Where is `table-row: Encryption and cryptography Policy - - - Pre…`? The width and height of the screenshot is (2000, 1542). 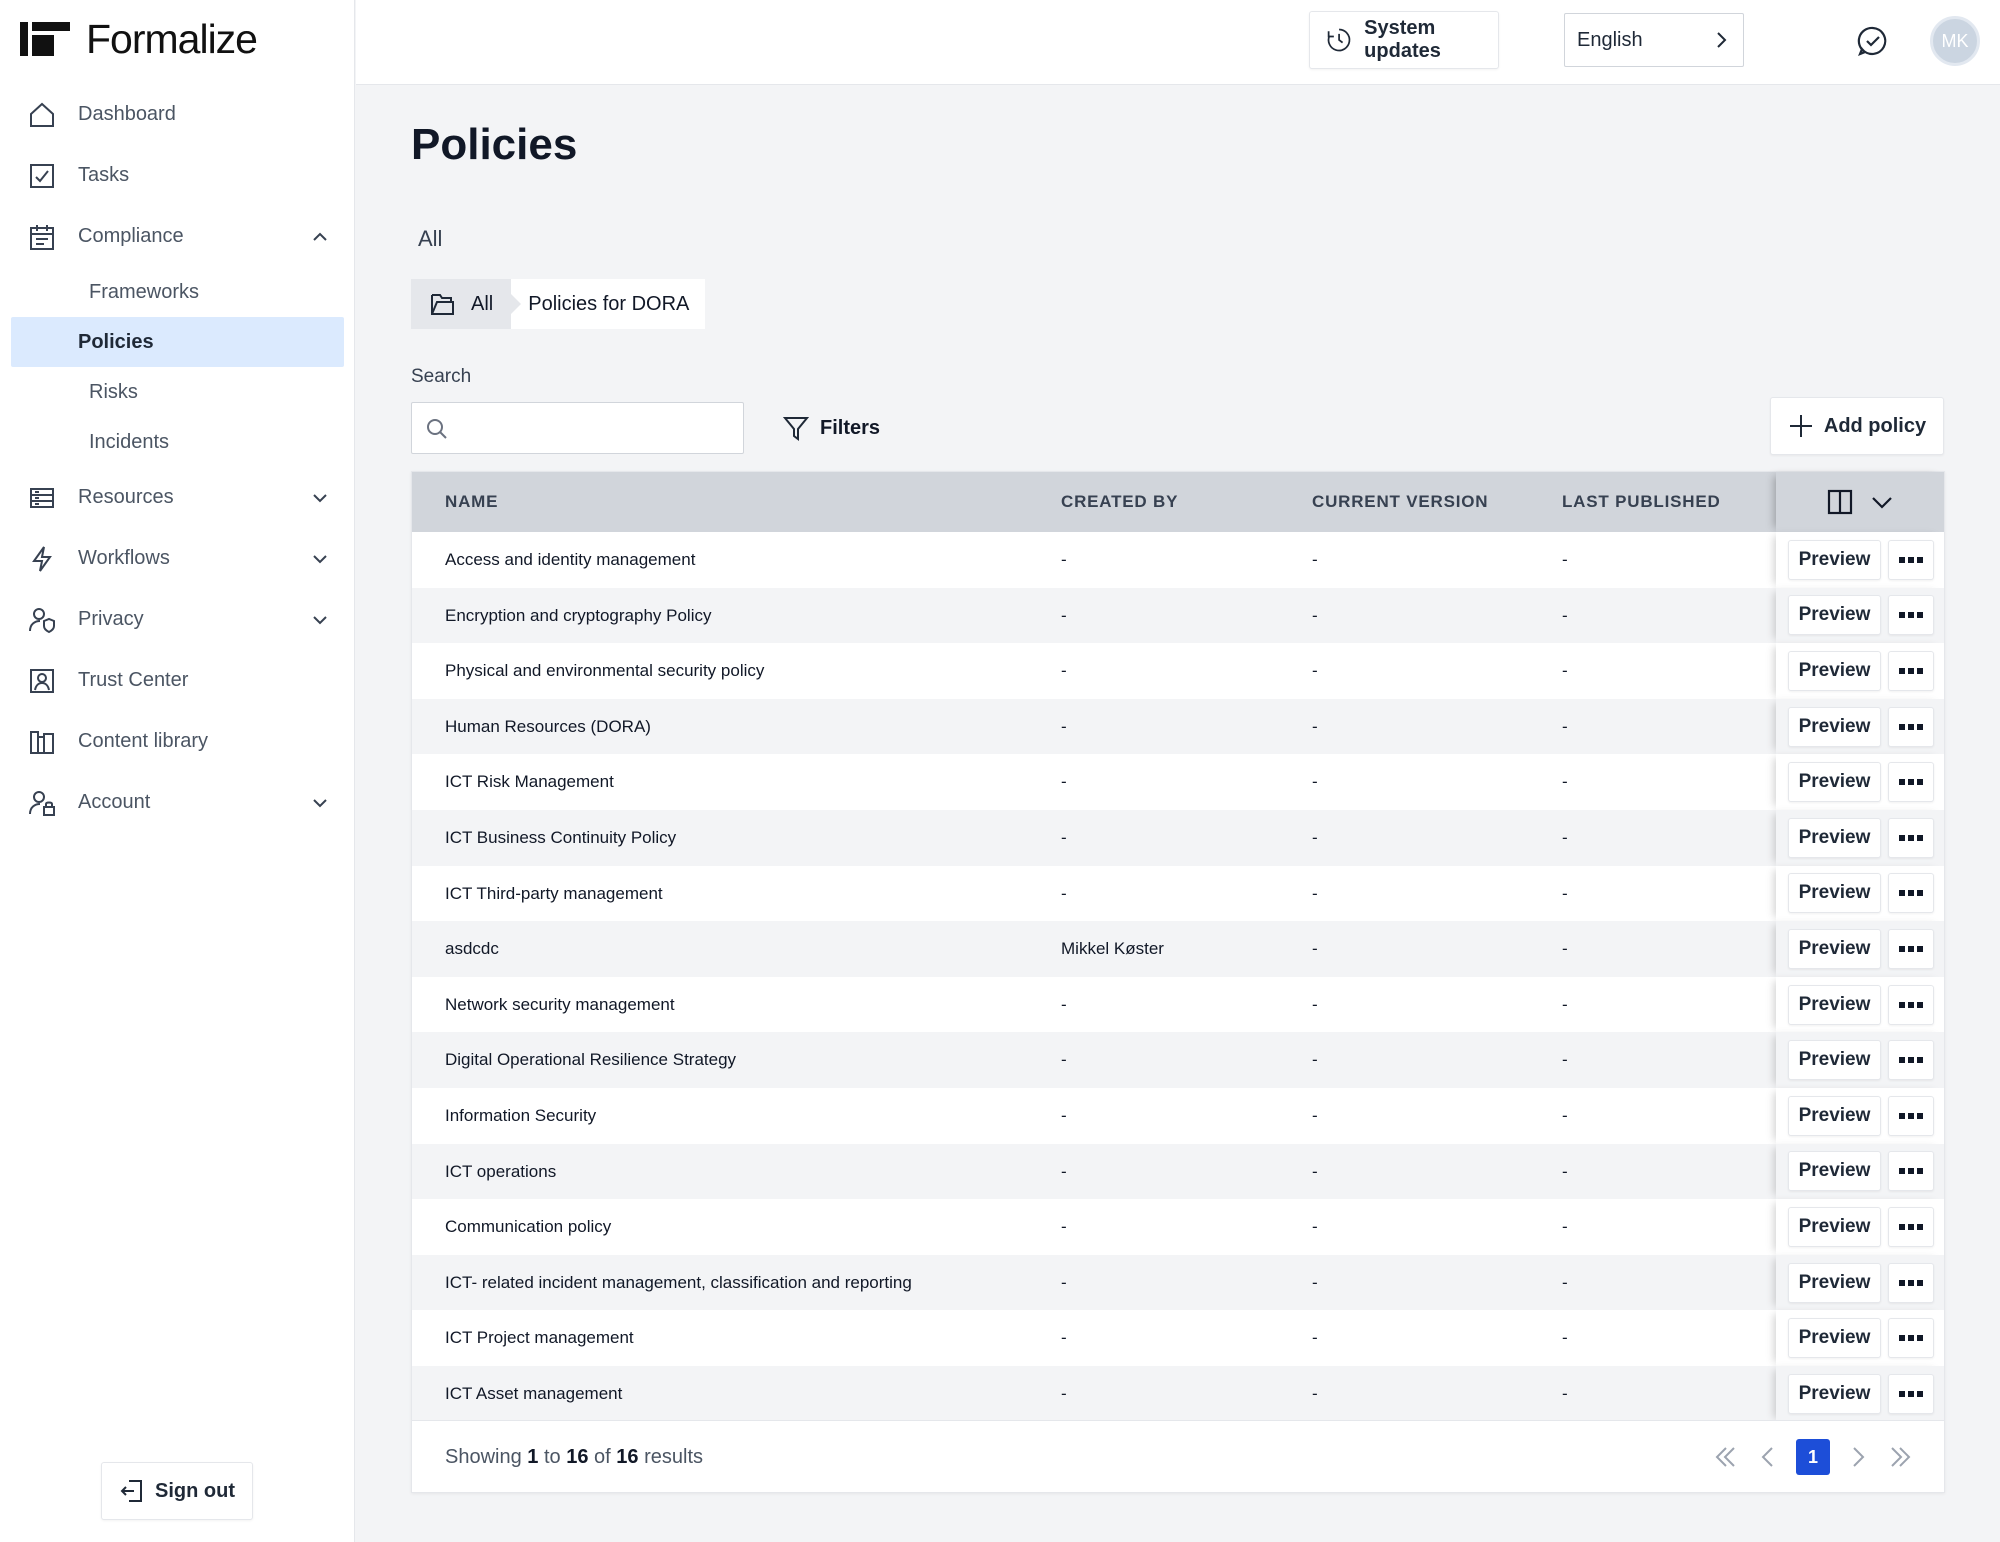 table-row: Encryption and cryptography Policy - - - Pre… is located at coordinates (1178, 615).